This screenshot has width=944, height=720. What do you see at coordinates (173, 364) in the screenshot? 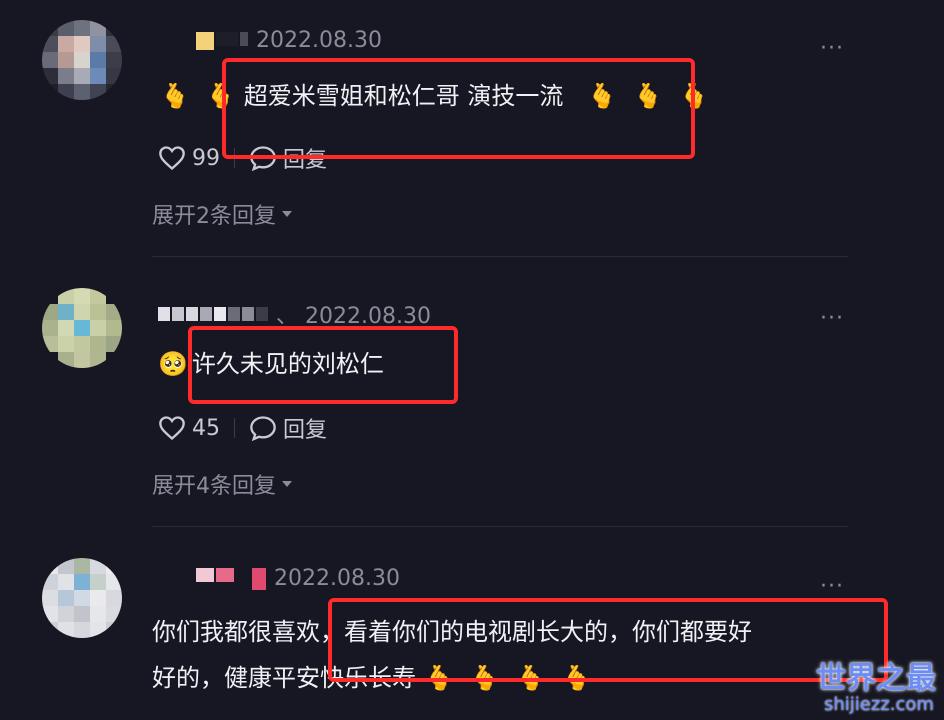
I see `pleading-face-icon: 🥺` at bounding box center [173, 364].